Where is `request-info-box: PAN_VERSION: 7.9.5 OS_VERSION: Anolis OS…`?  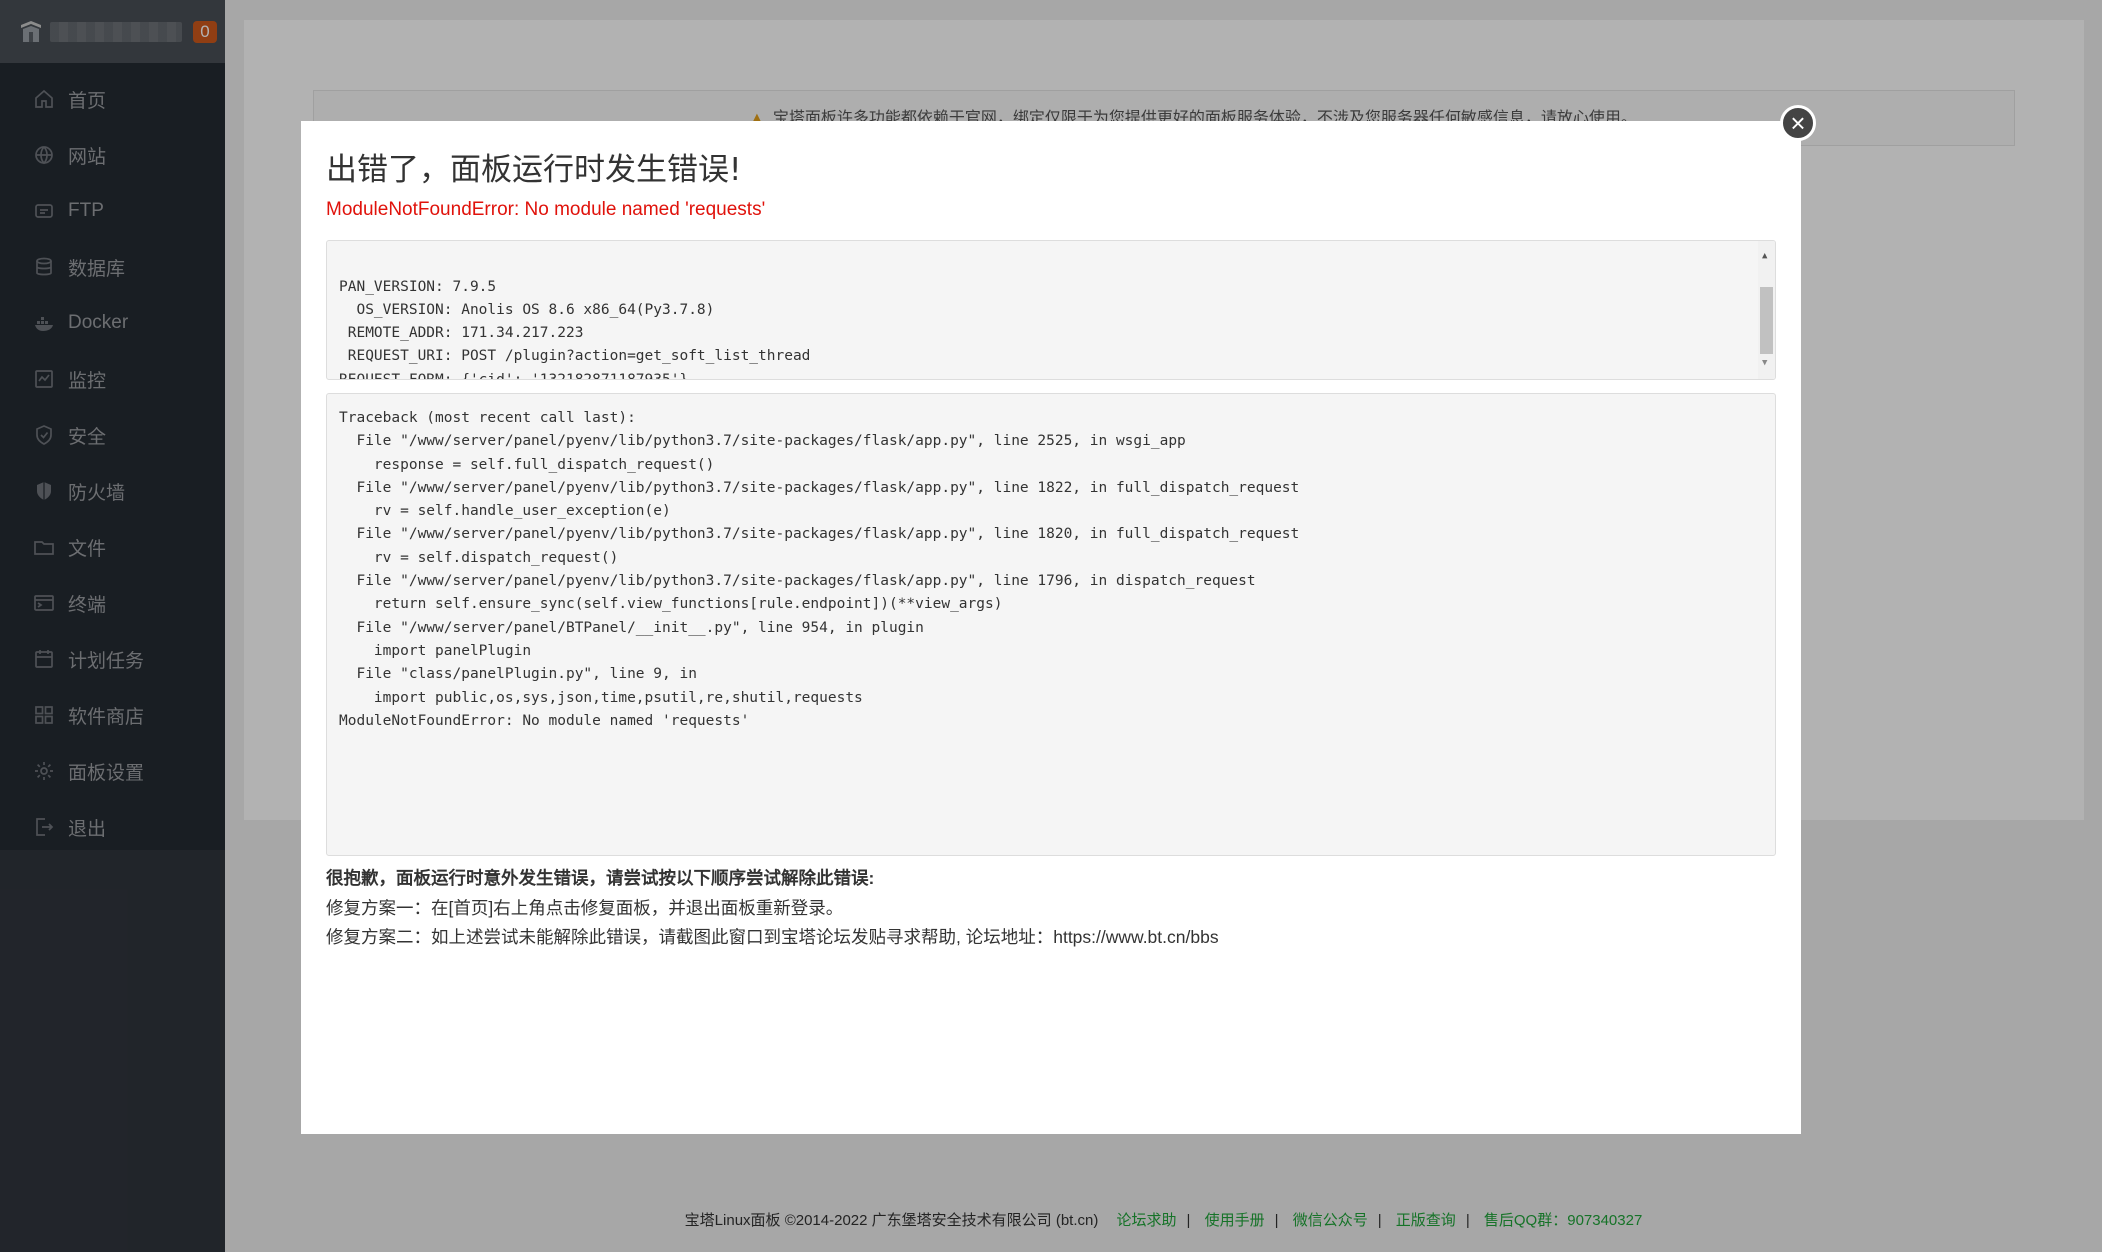
request-info-box: PAN_VERSION: 7.9.5 OS_VERSION: Anolis OS… is located at coordinates (1051, 310).